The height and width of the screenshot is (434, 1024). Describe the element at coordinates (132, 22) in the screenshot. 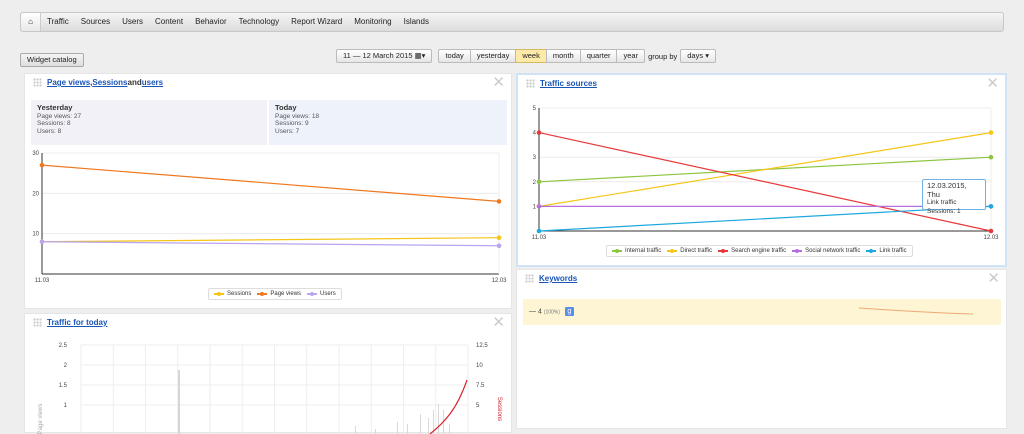

I see `nav-users: Users` at that location.